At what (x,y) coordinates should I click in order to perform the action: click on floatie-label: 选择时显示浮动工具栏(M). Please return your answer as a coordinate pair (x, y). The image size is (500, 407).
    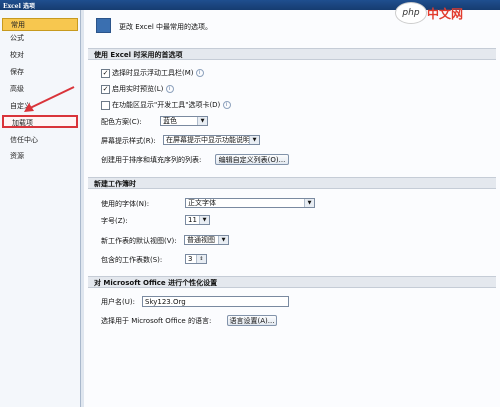
    Looking at the image, I should click on (153, 73).